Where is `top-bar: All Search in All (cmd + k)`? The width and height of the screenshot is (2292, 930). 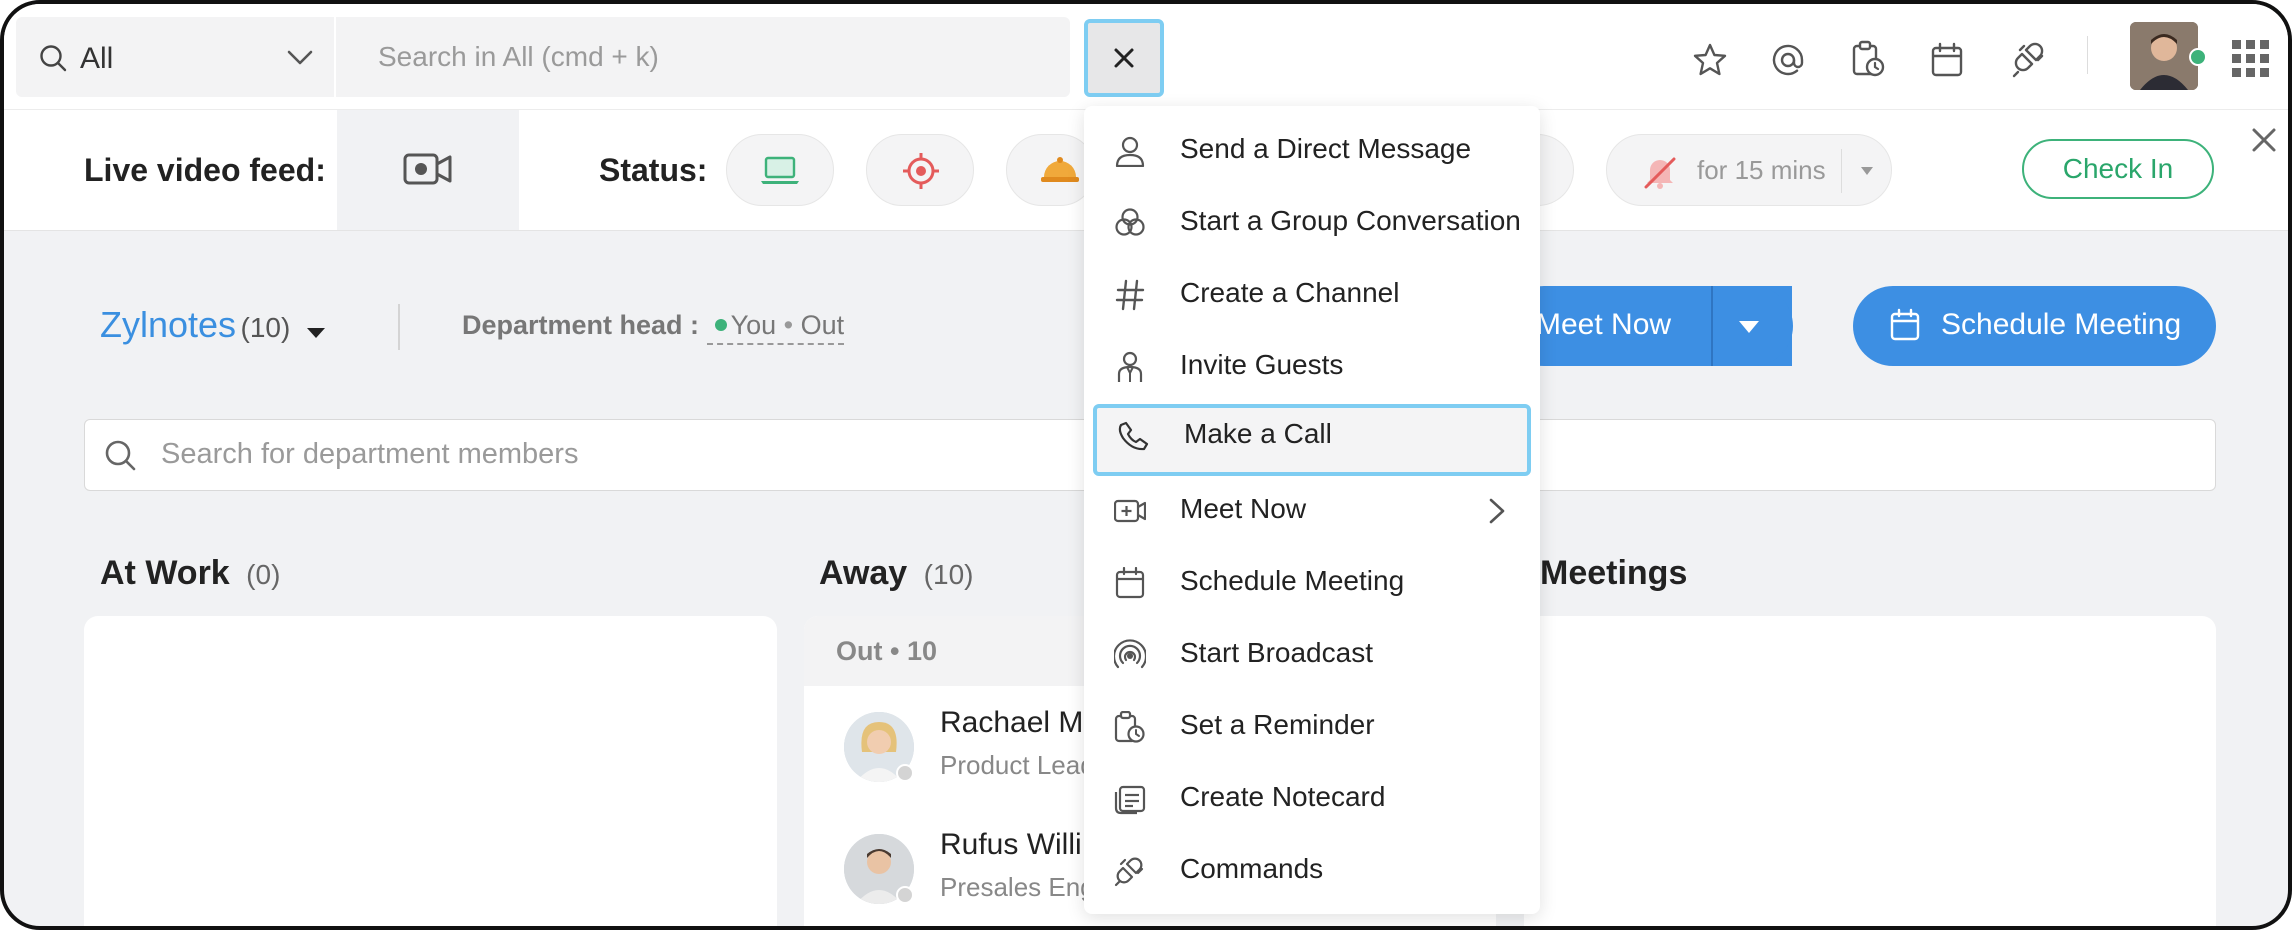 top-bar: All Search in All (cmd + k) is located at coordinates (1146, 56).